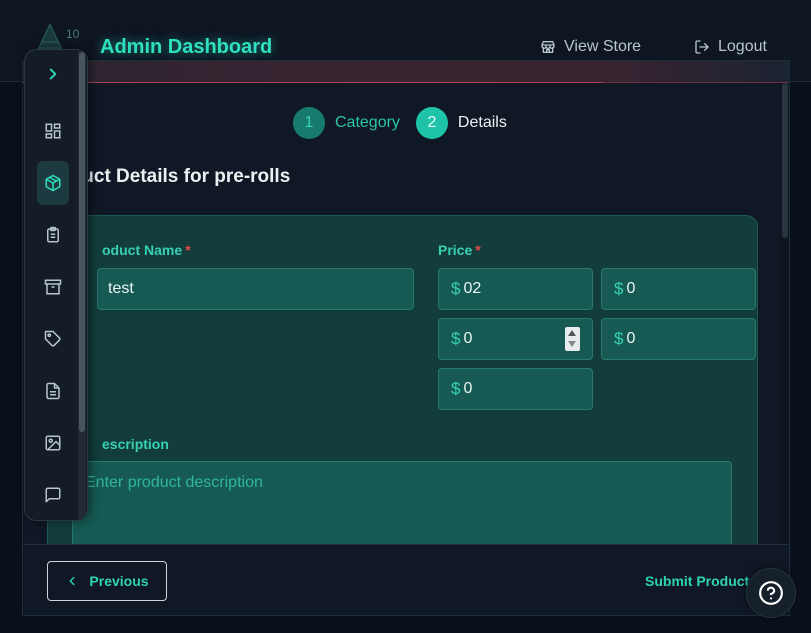 The height and width of the screenshot is (633, 811). Describe the element at coordinates (572, 339) in the screenshot. I see `number-spinner` at that location.